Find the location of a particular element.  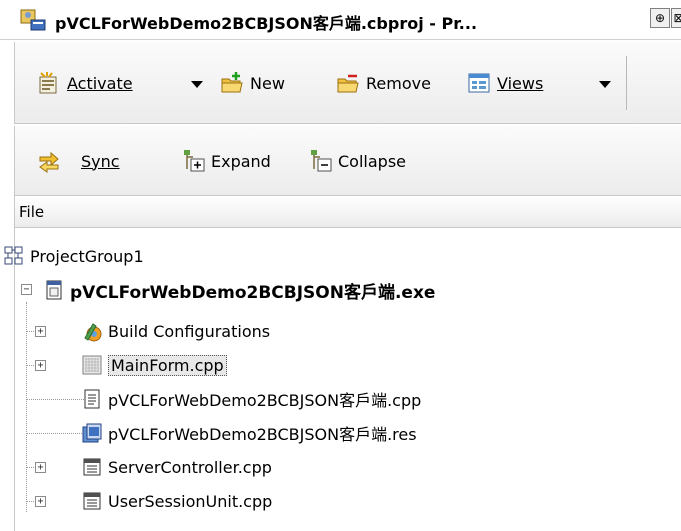

user-session-expand-toggle: + is located at coordinates (40, 501).